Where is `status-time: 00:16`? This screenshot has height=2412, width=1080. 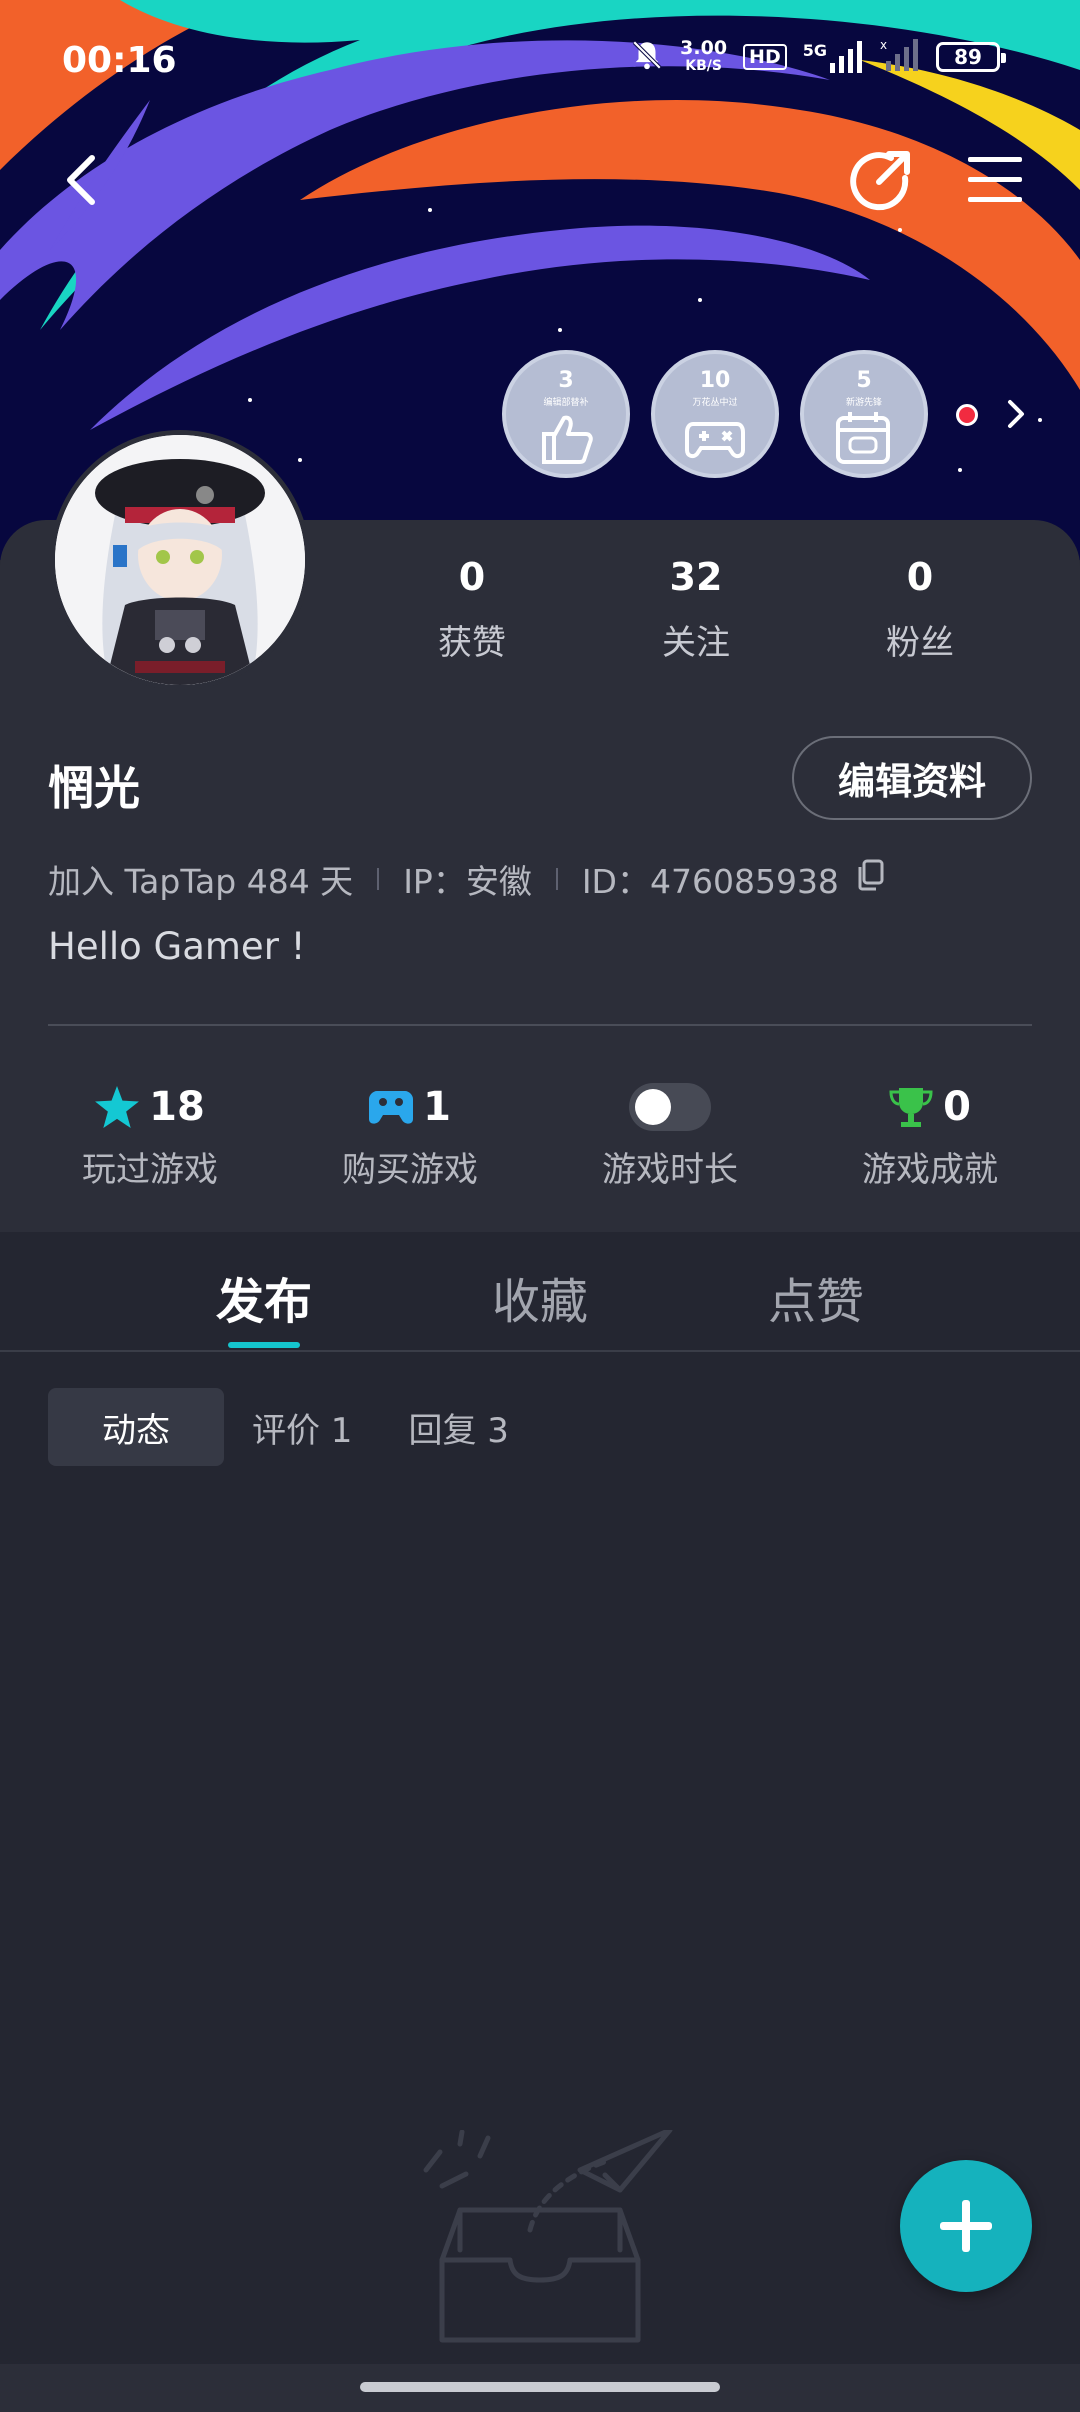 status-time: 00:16 is located at coordinates (119, 60).